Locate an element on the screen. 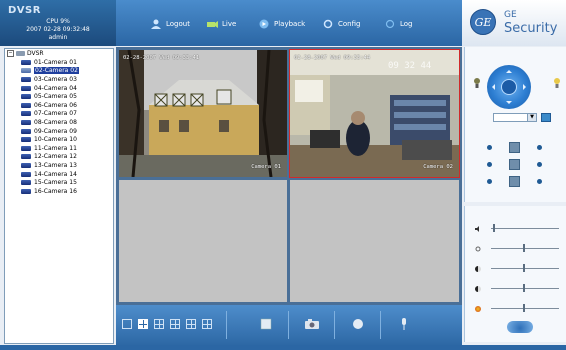  stop-icon is located at coordinates (266, 324).